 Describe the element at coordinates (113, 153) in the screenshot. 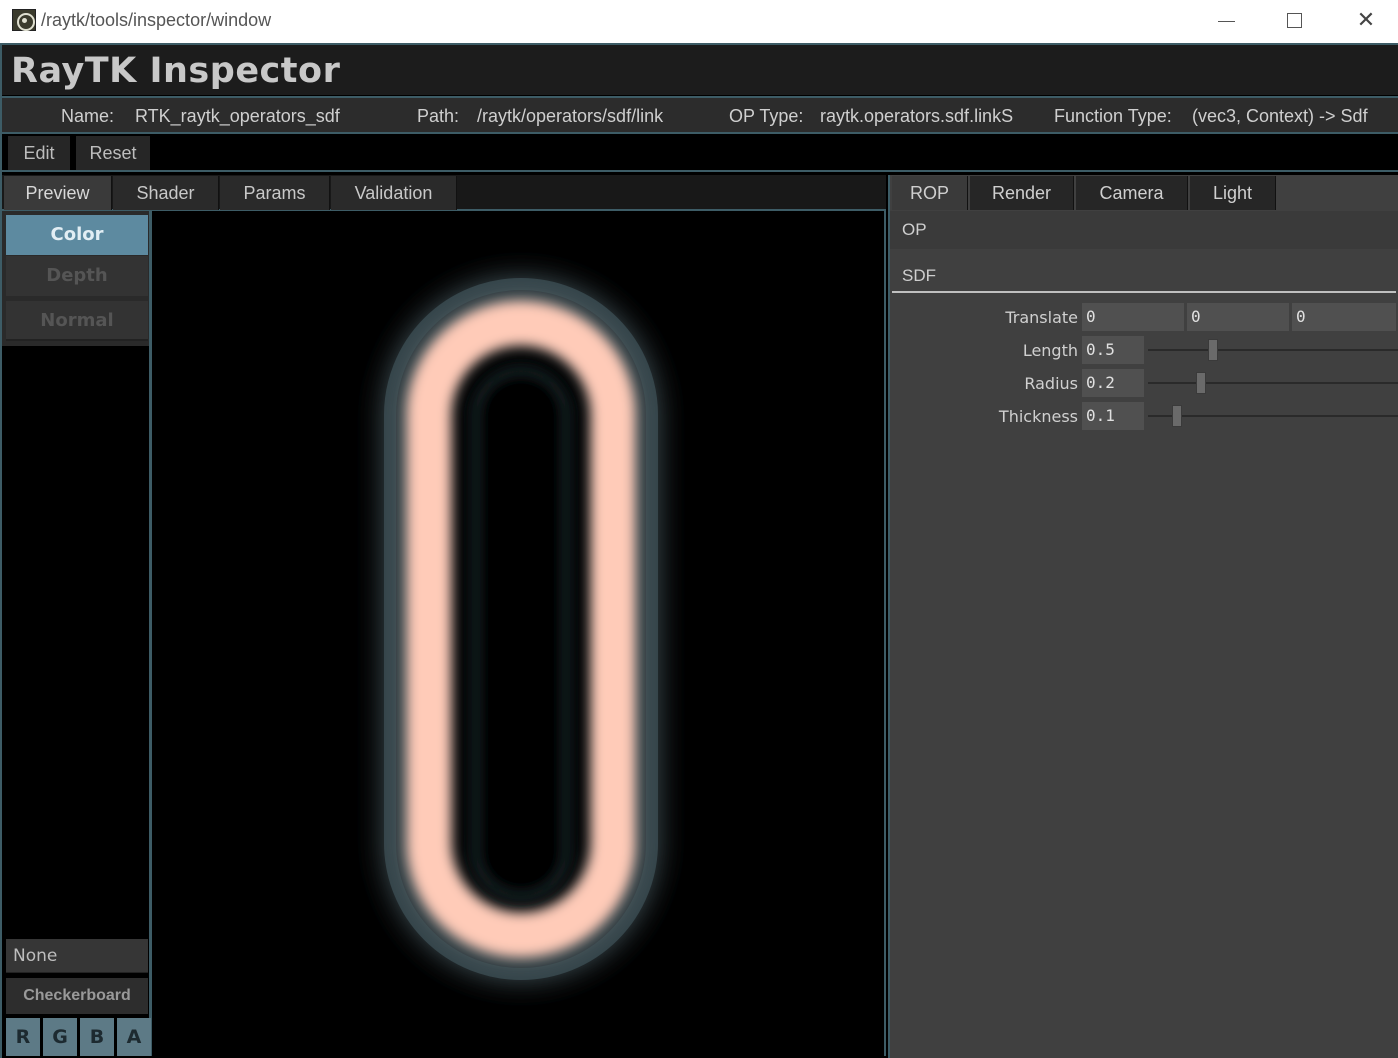

I see `reset-button: Reset` at that location.